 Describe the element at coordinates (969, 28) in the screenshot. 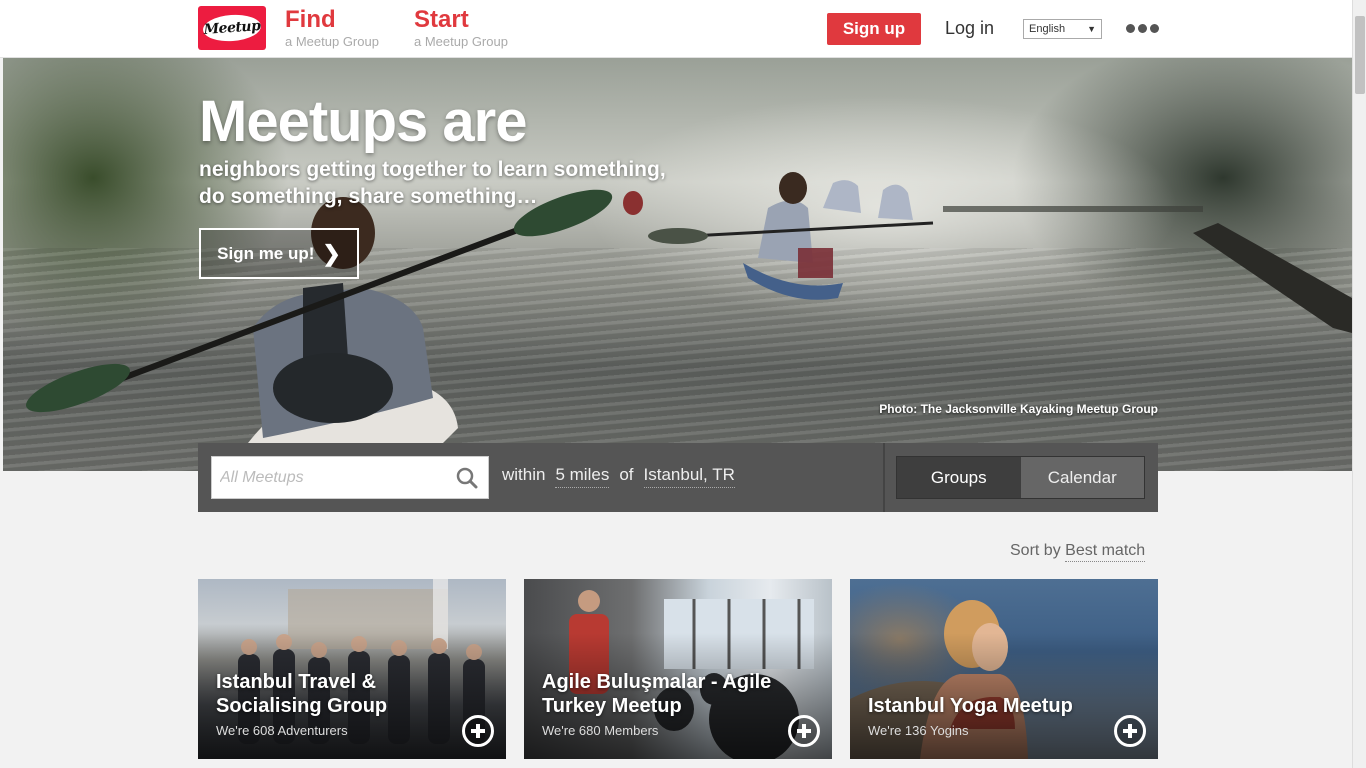

I see `login-link: Log in` at that location.